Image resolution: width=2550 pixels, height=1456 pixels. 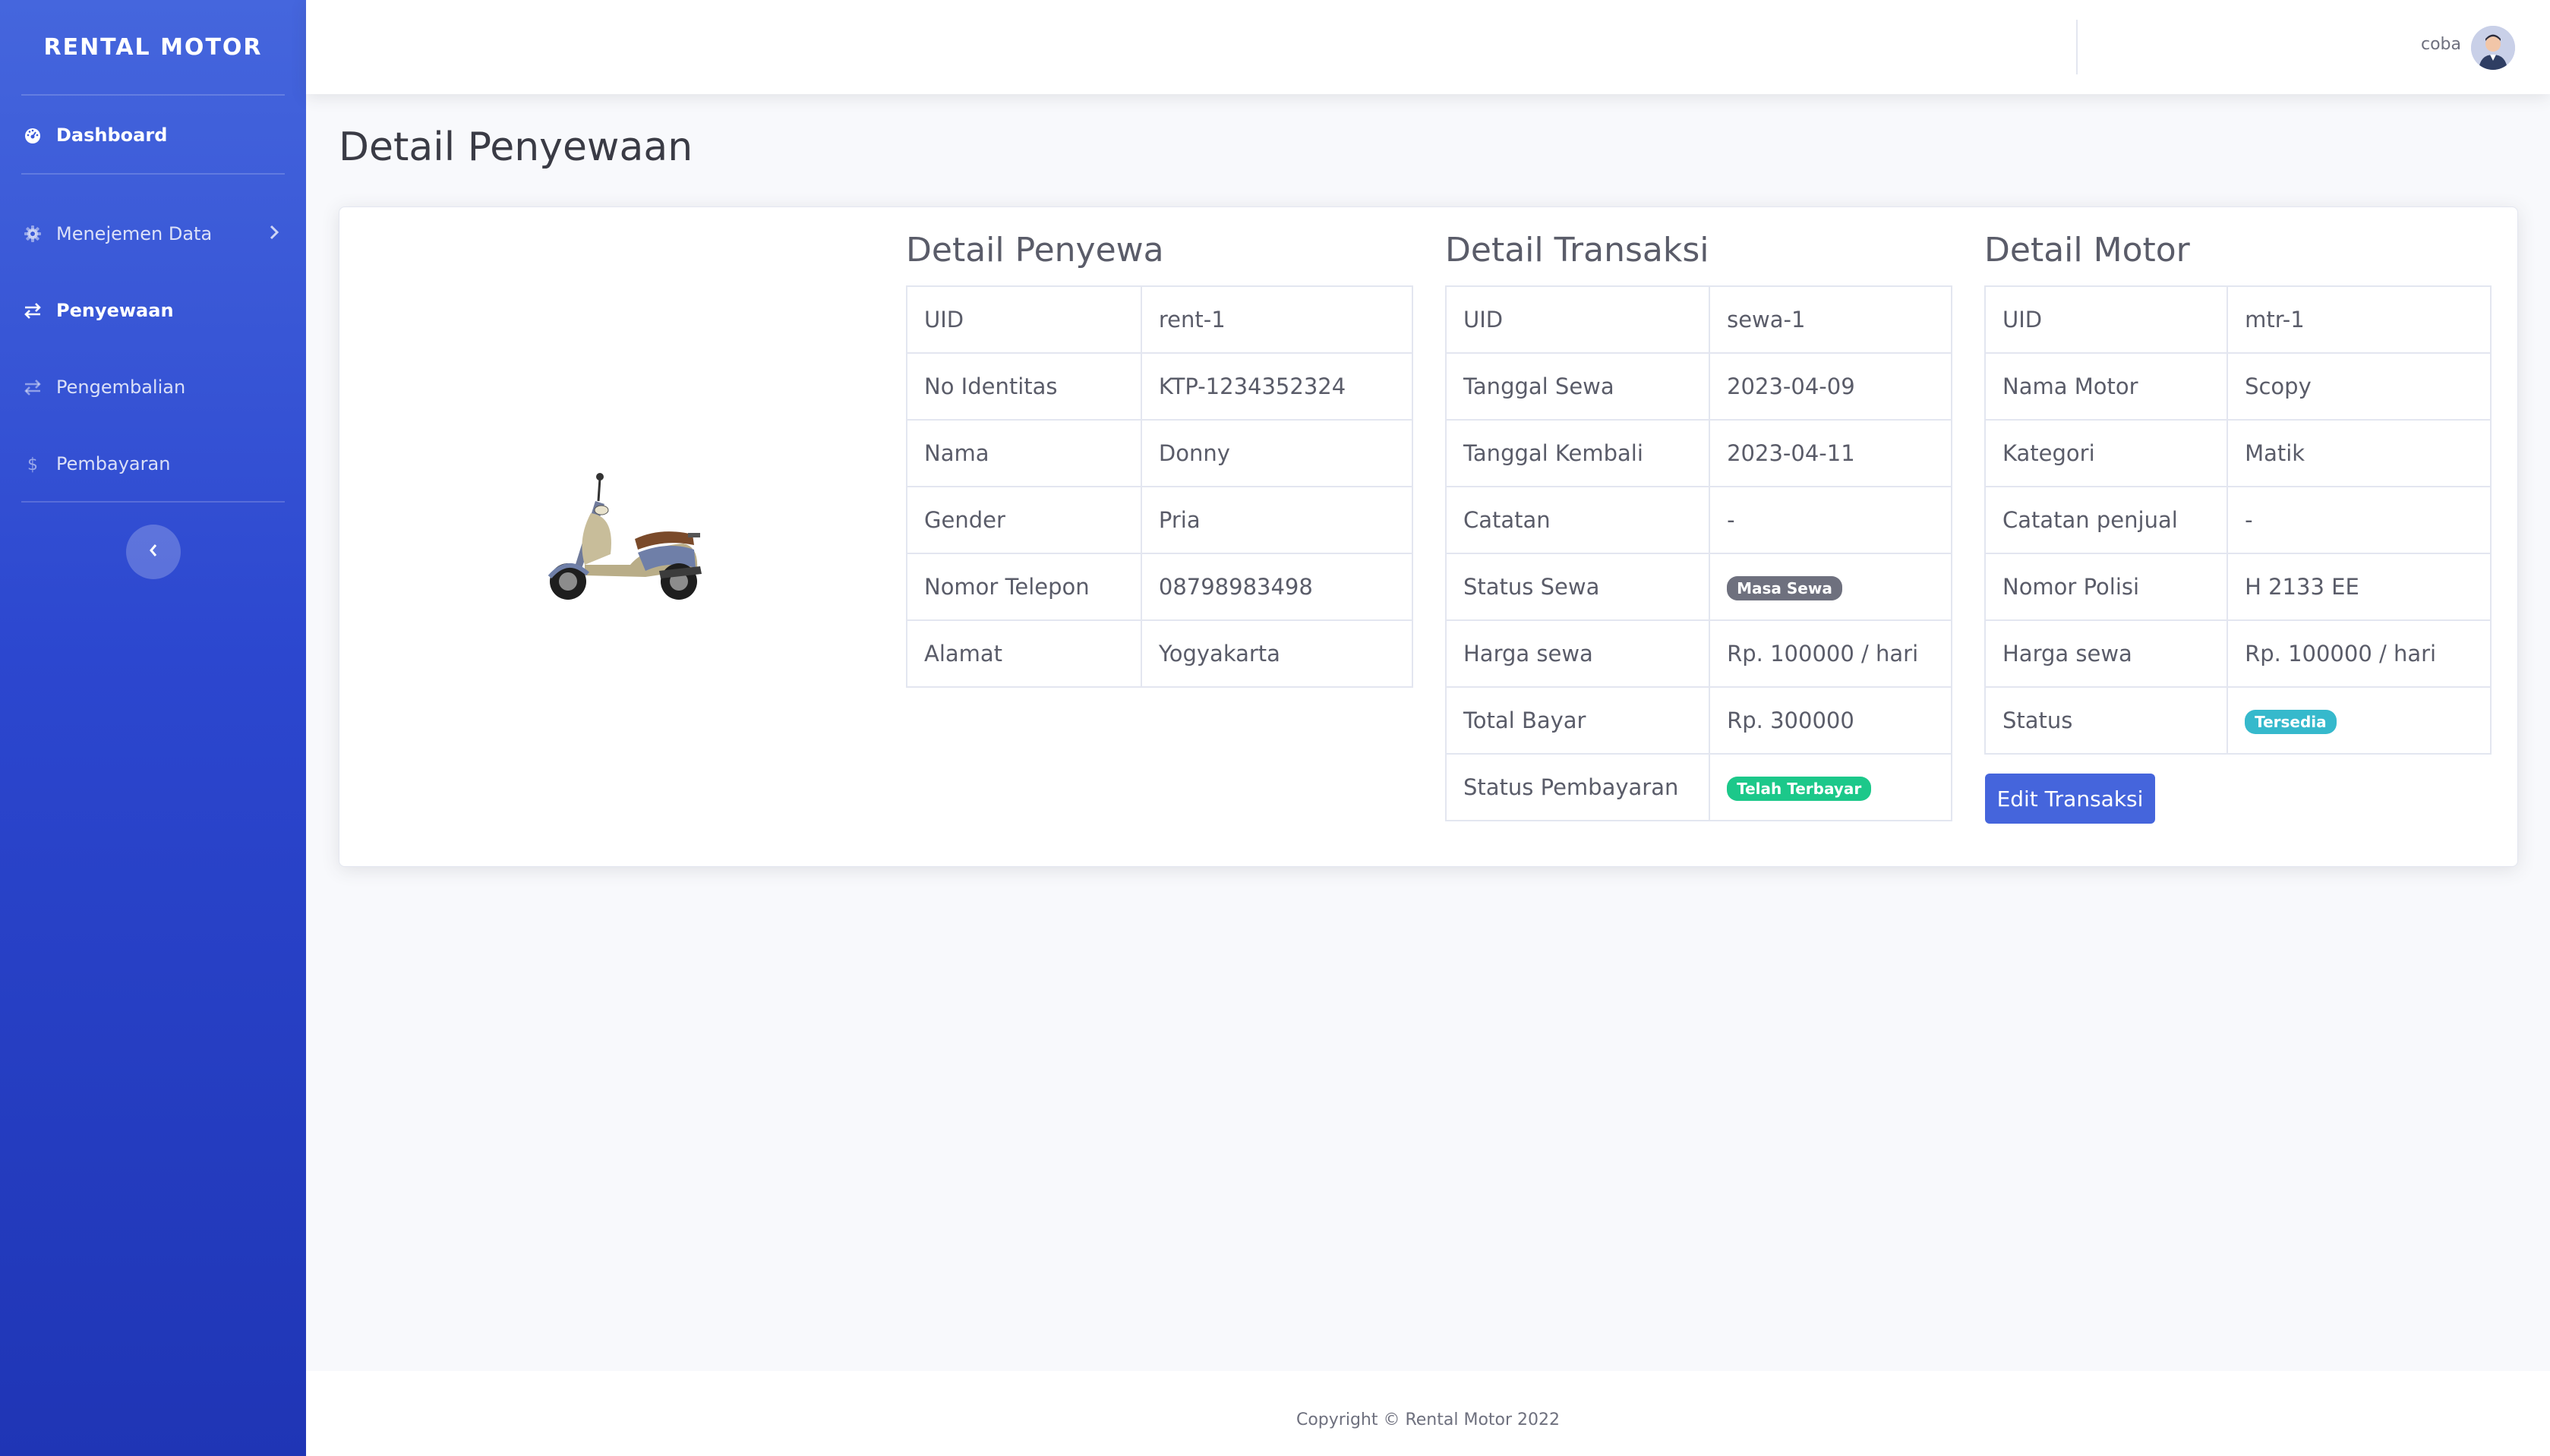 I want to click on user-name: coba, so click(x=2441, y=44).